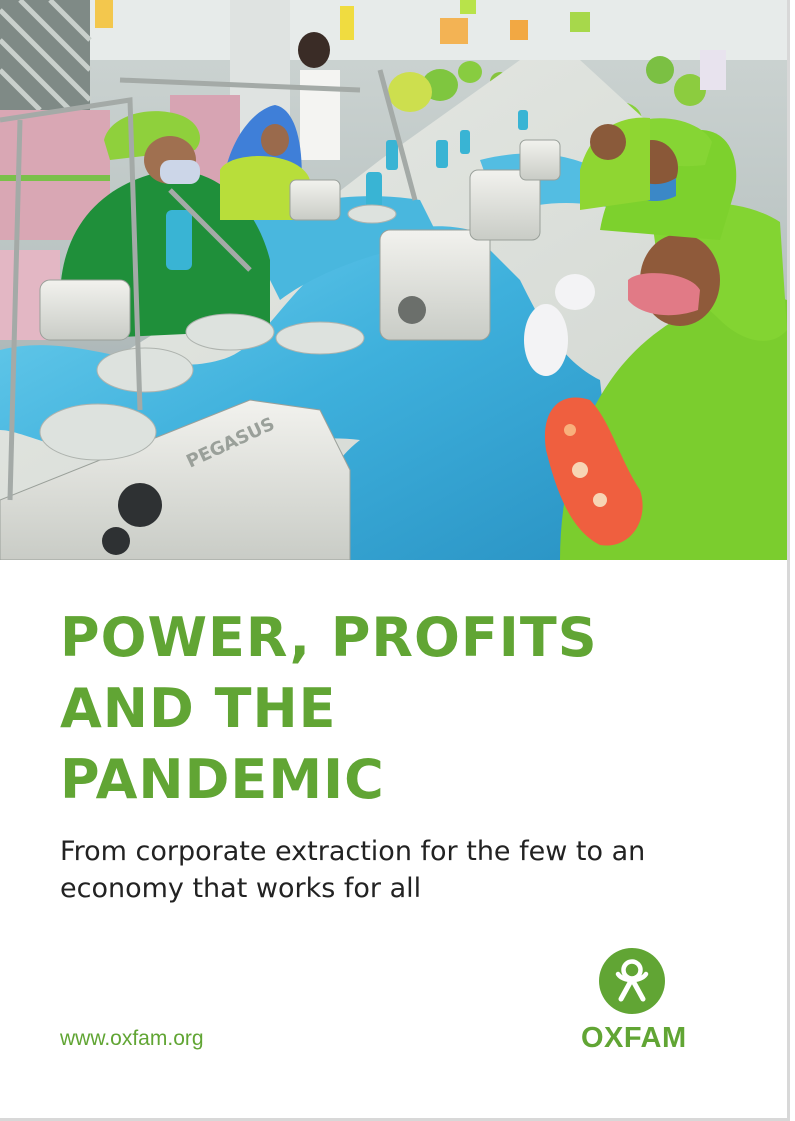  I want to click on title-line-3: PANDEMIC, so click(222, 779).